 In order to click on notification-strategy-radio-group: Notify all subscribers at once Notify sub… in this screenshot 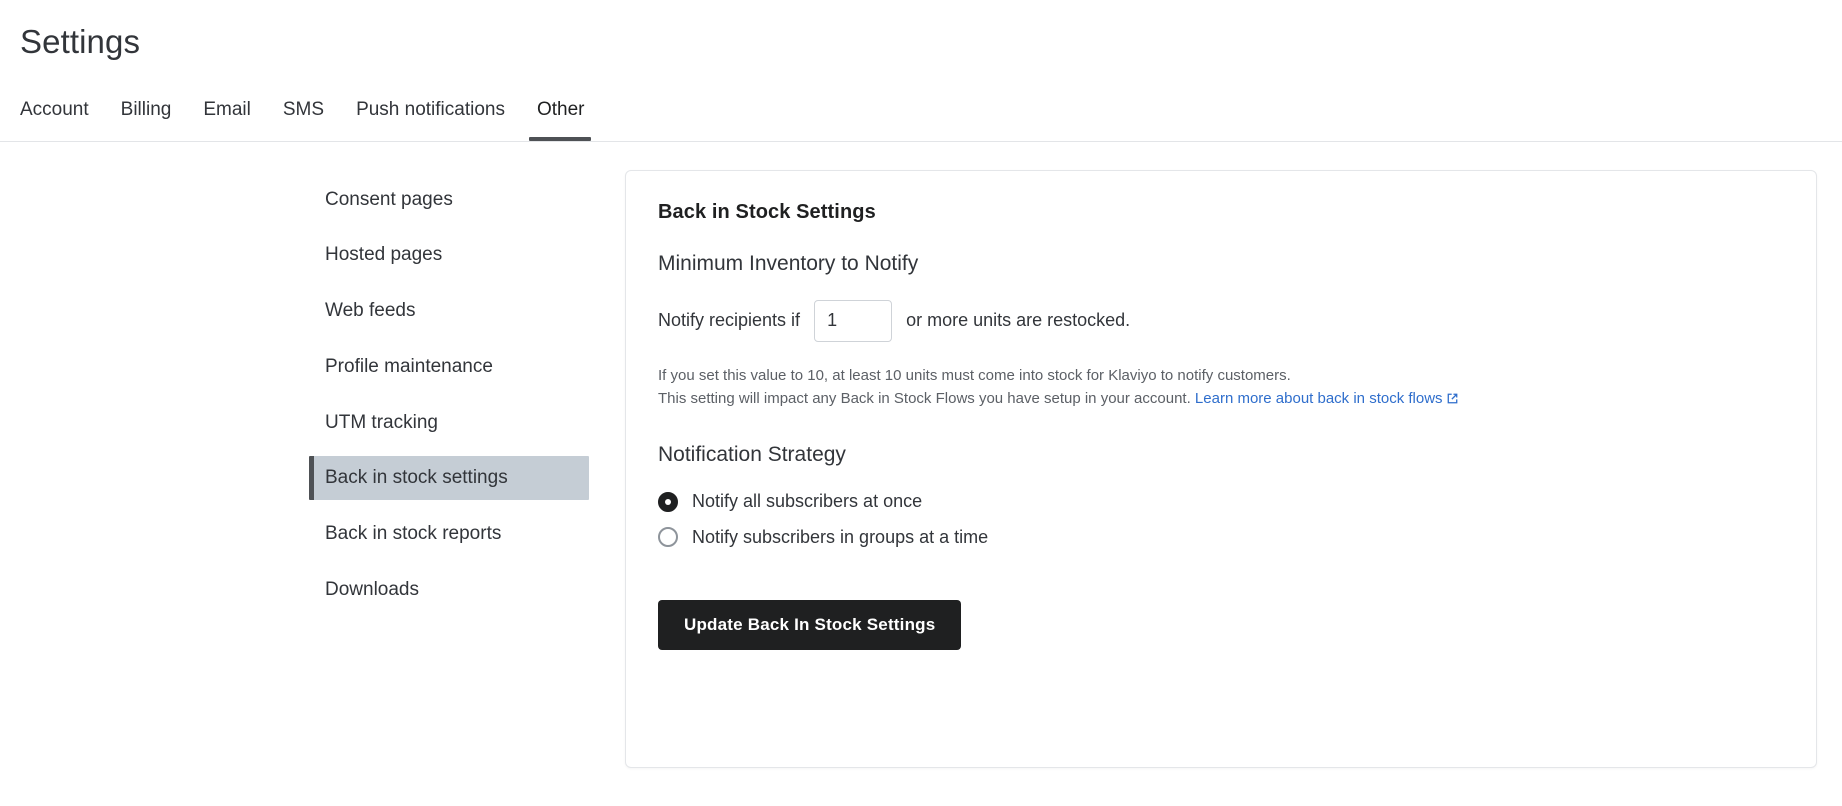, I will do `click(1221, 519)`.